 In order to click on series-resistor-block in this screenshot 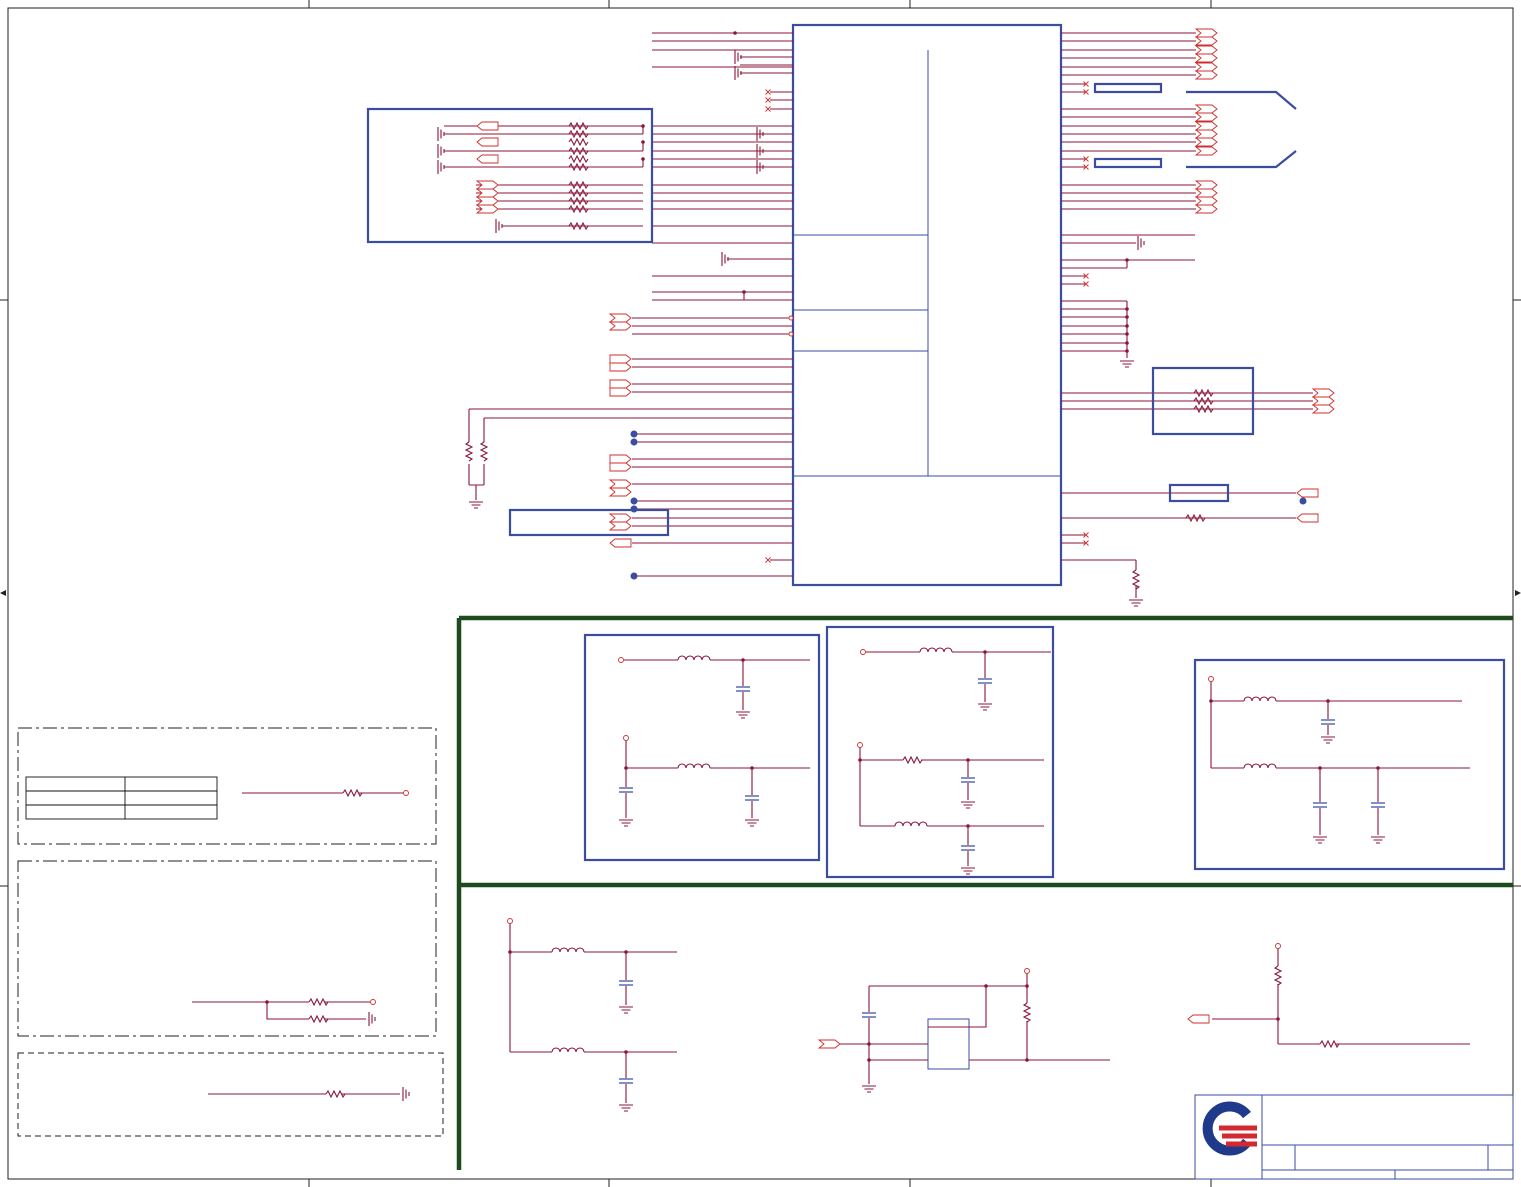, I will do `click(510, 175)`.